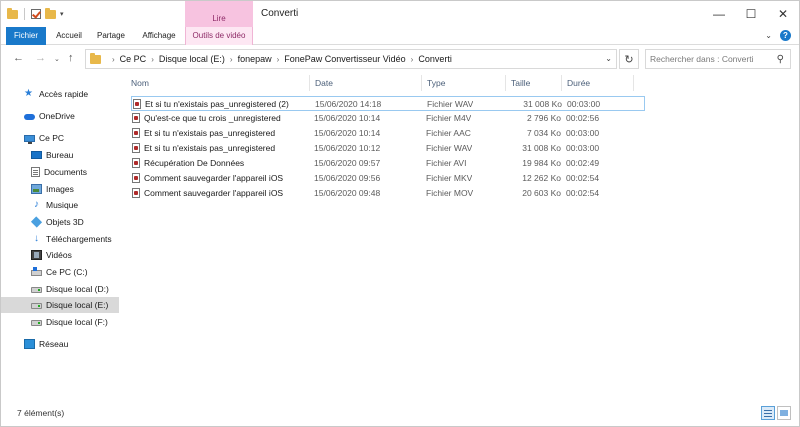 The image size is (800, 427). I want to click on file-duration: 00:03:00, so click(583, 148).